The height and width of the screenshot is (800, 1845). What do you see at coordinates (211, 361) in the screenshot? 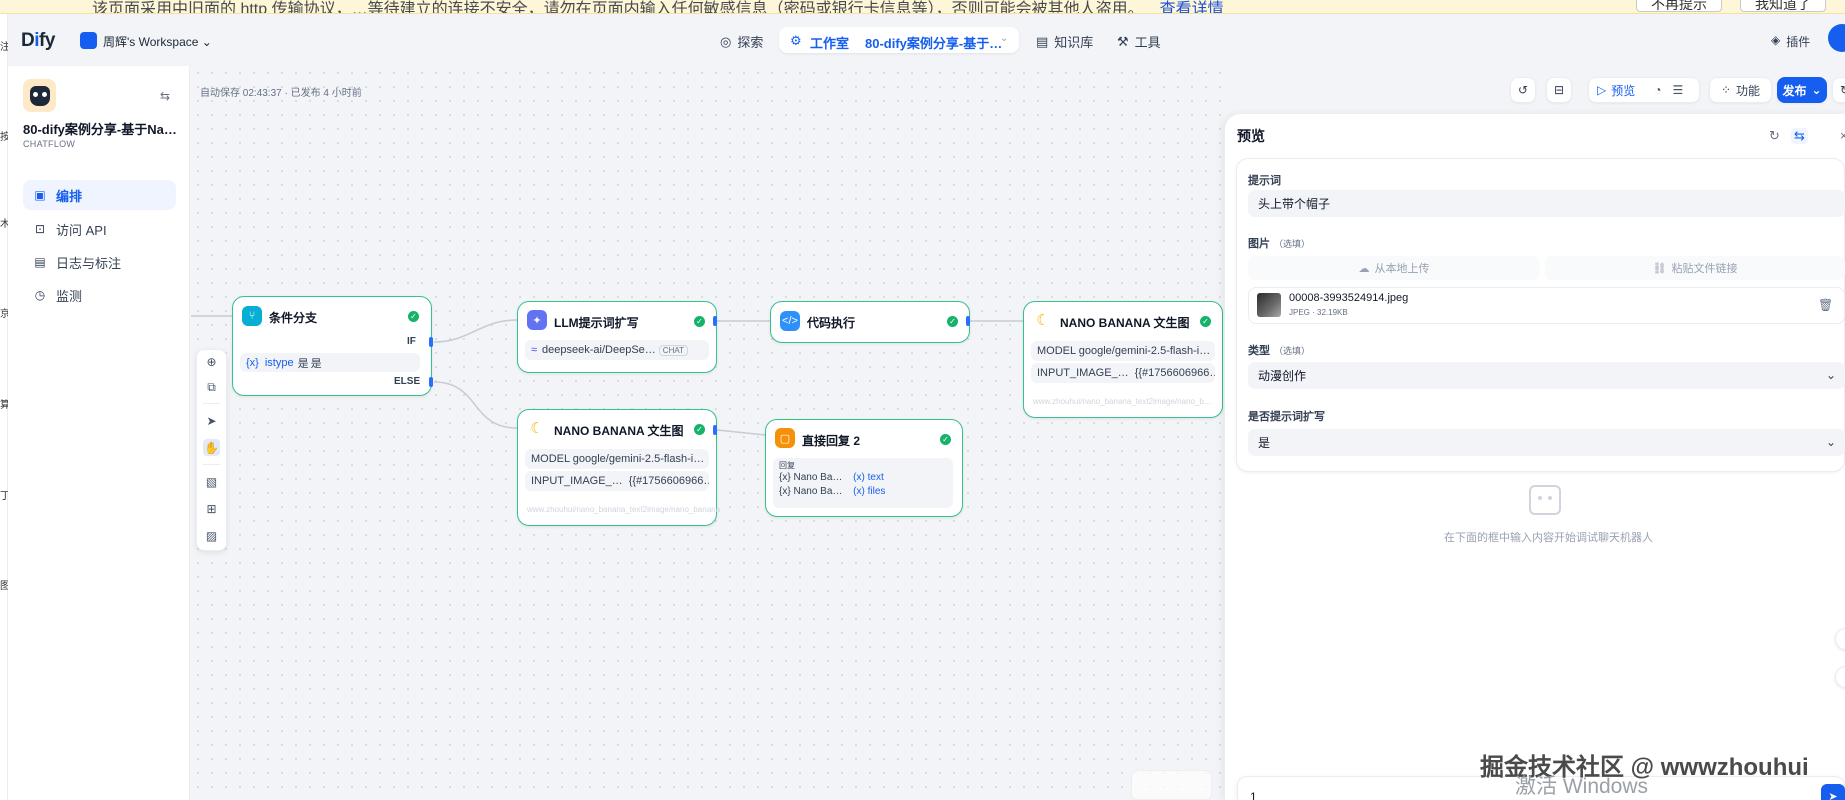
I see `add-node-icon: ⊕` at bounding box center [211, 361].